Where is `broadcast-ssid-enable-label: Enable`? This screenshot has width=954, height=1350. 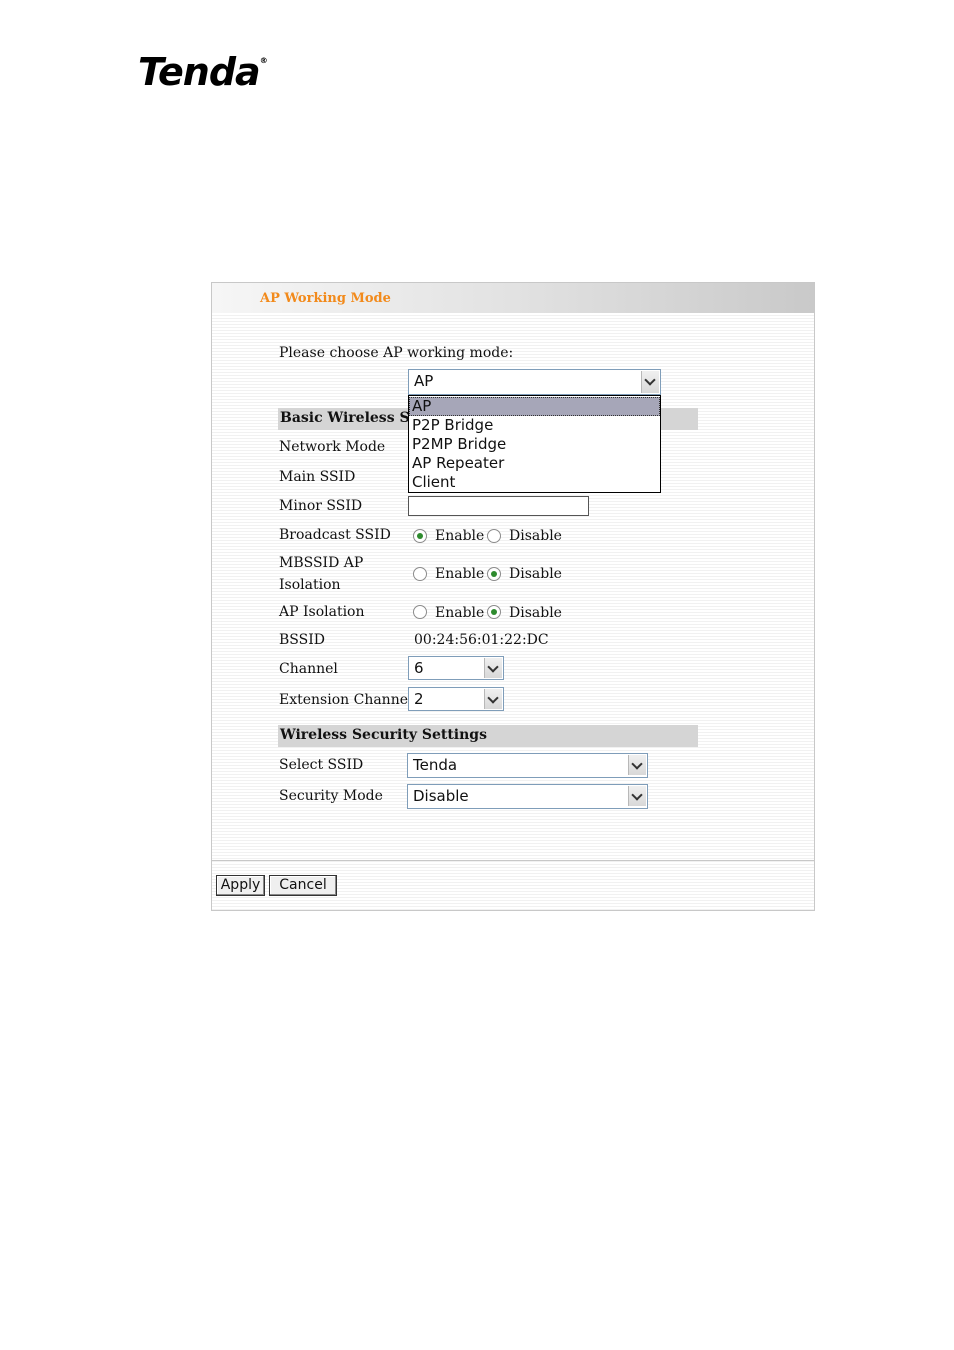
broadcast-ssid-enable-label: Enable is located at coordinates (460, 536).